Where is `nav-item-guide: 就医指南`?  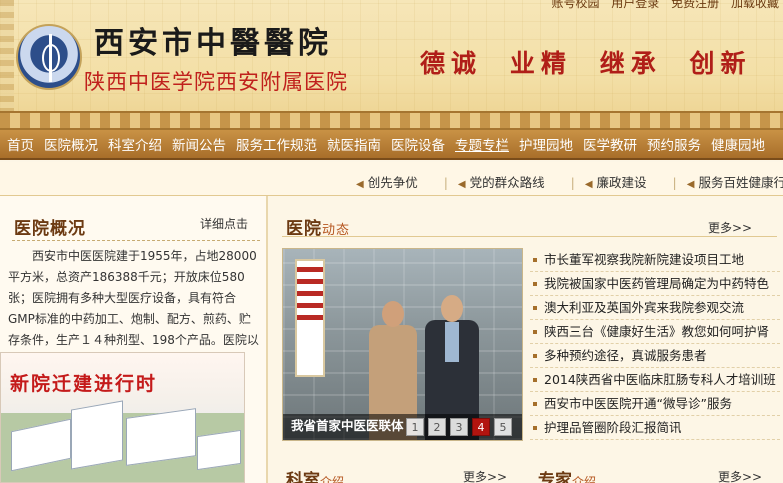
nav-item-guide: 就医指南 is located at coordinates (354, 144).